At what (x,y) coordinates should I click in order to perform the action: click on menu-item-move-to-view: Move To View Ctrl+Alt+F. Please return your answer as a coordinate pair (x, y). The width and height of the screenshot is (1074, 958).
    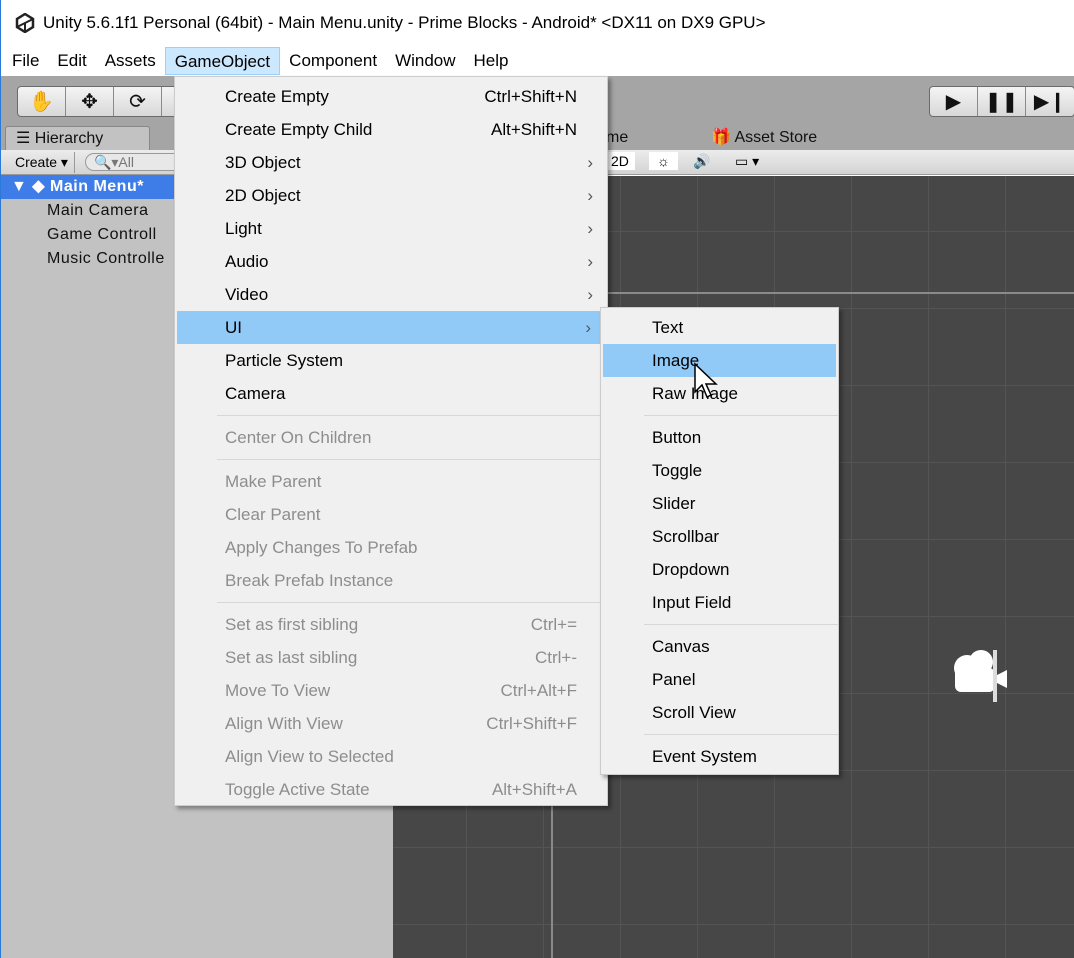
    Looking at the image, I should click on (391, 690).